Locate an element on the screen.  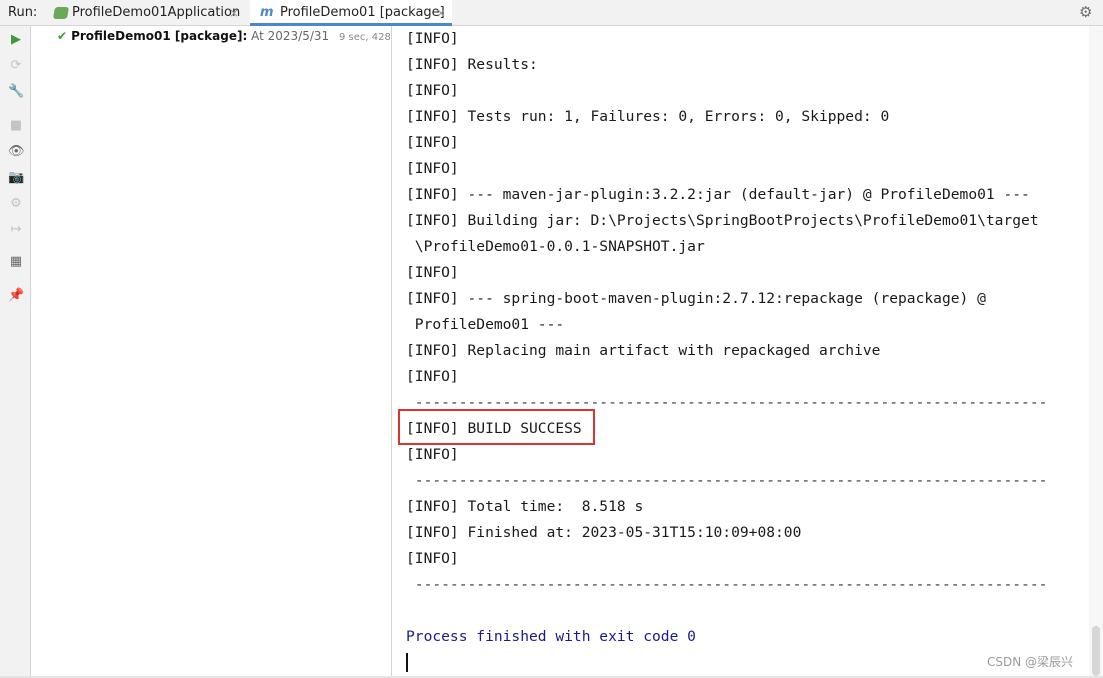
spring-boot-icon is located at coordinates (61, 13).